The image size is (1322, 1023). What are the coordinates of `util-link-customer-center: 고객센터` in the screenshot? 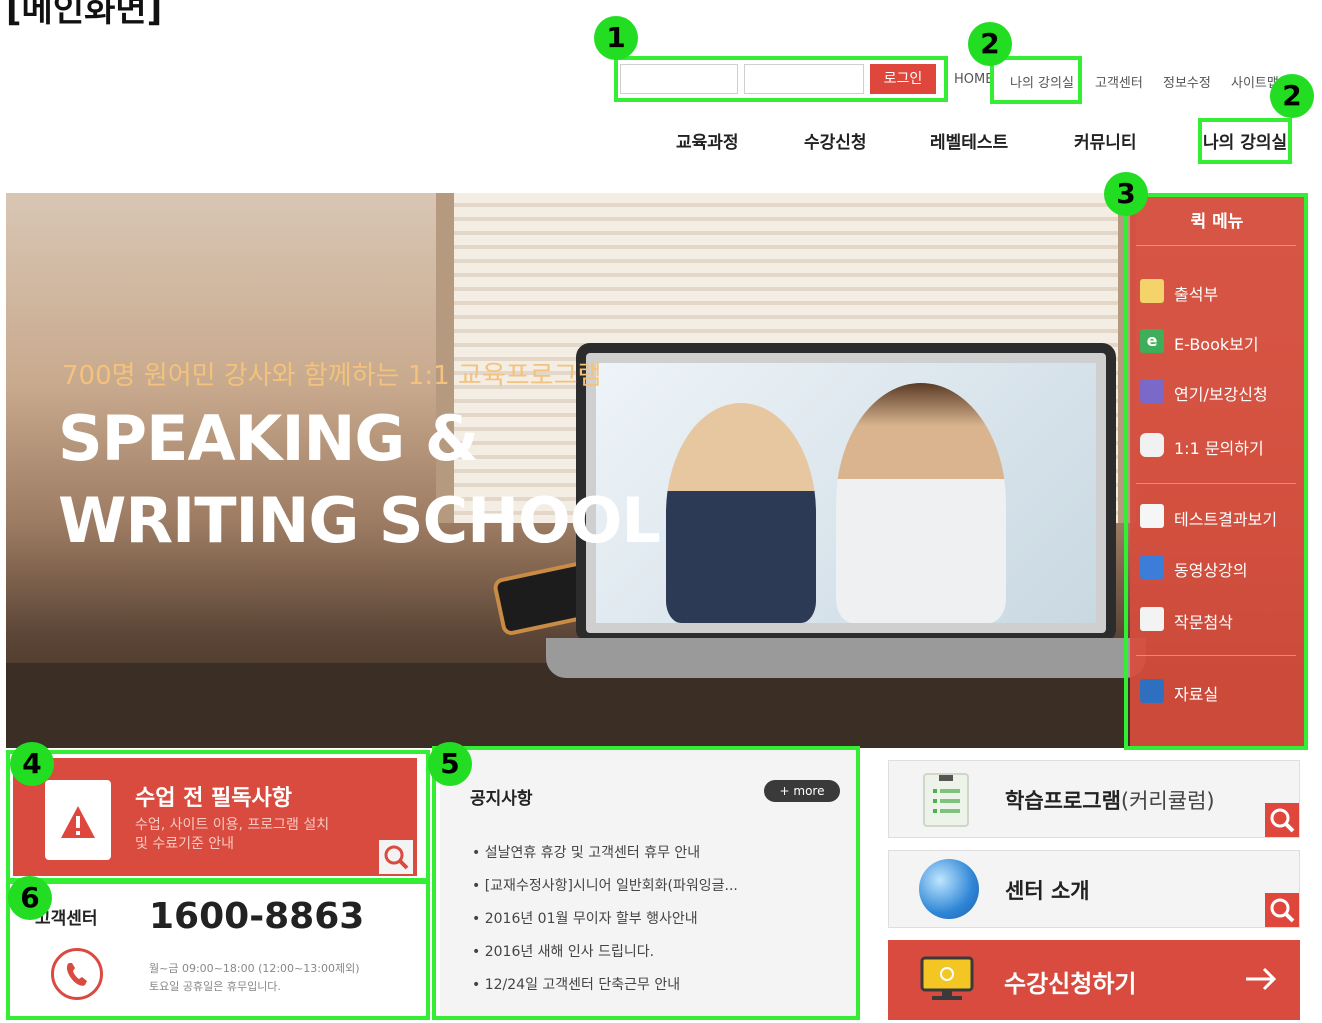 It's located at (1119, 81).